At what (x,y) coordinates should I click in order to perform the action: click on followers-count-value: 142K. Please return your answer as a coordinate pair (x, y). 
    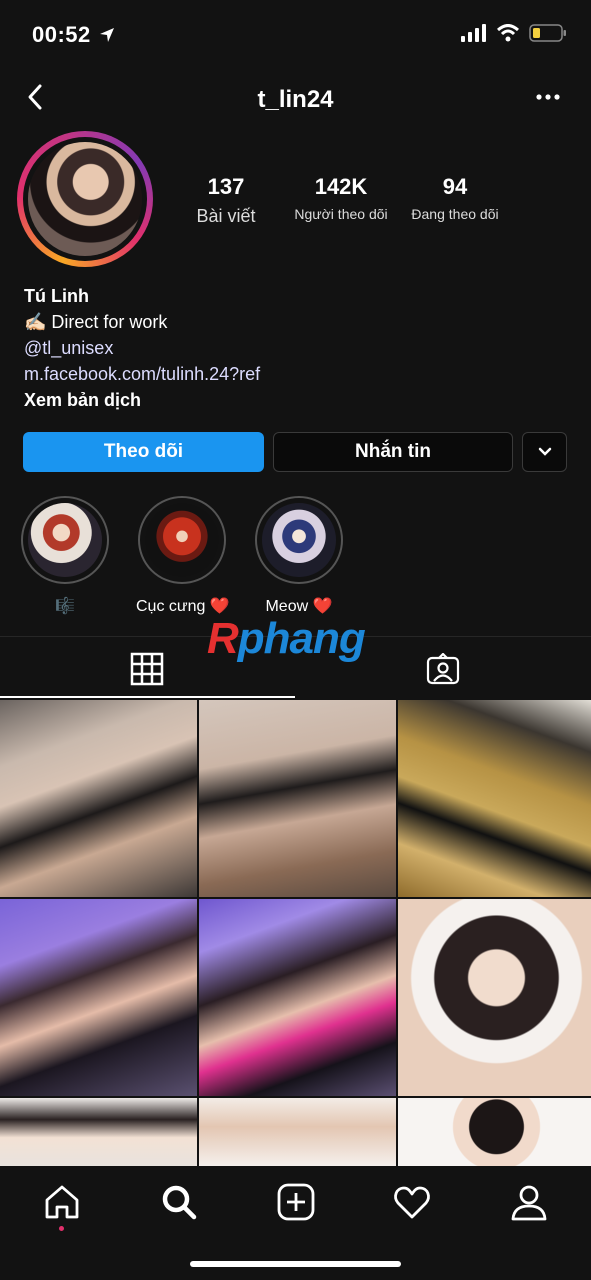
    Looking at the image, I should click on (341, 186).